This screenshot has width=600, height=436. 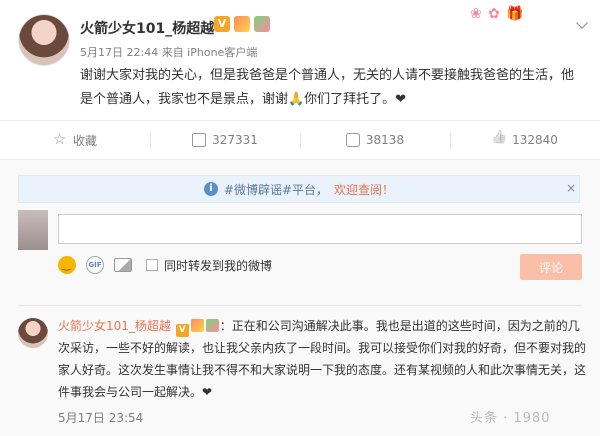 What do you see at coordinates (123, 265) in the screenshot?
I see `image-icon` at bounding box center [123, 265].